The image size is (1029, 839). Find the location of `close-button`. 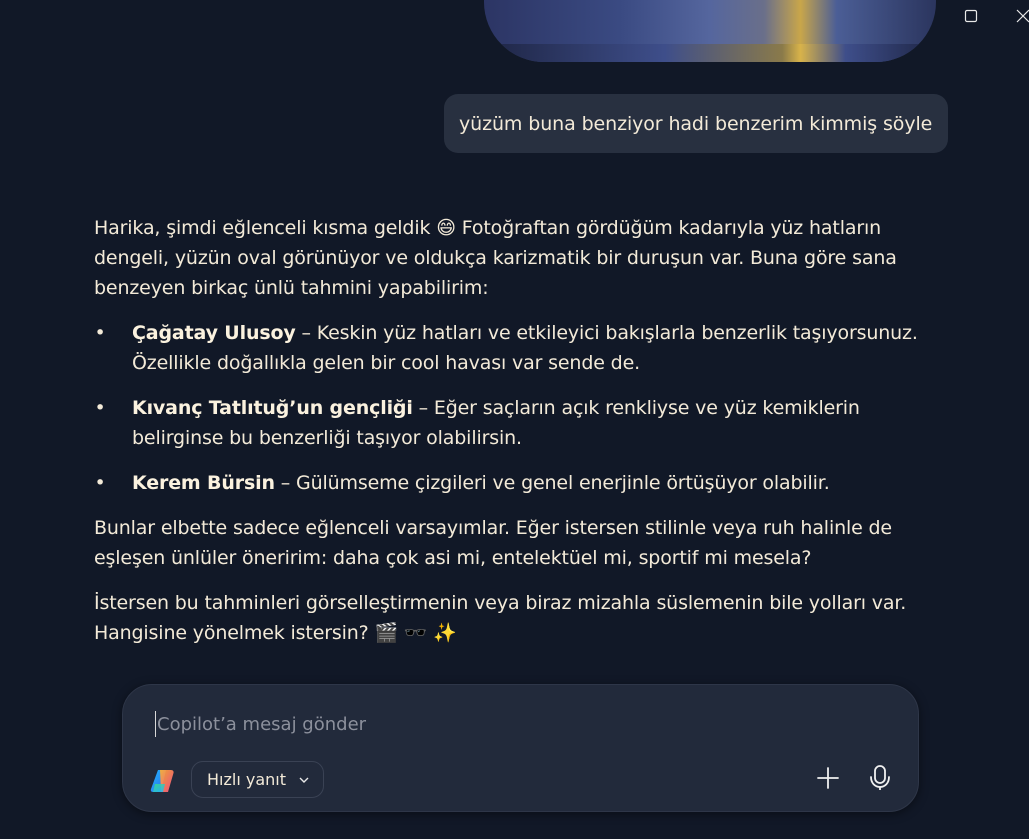

close-button is located at coordinates (1019, 16).